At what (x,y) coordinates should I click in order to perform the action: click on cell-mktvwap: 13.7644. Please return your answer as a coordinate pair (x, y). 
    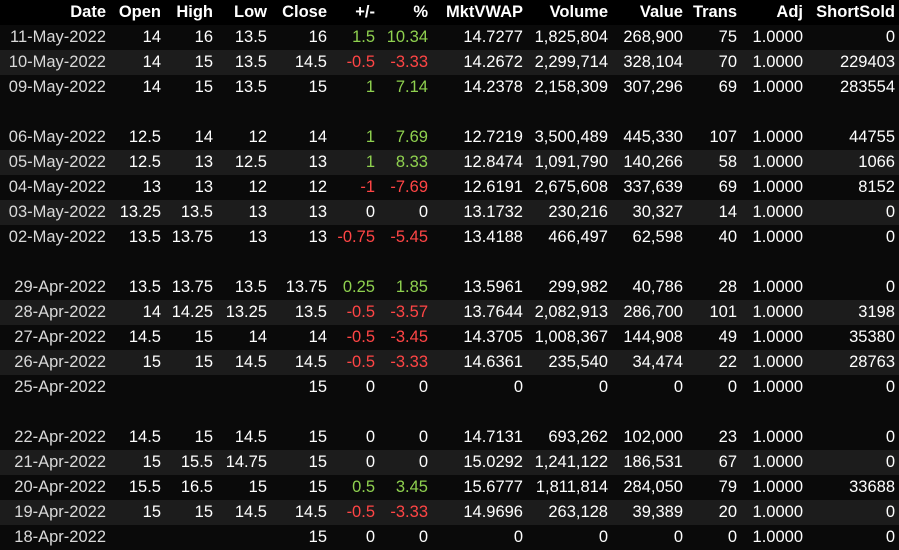
    Looking at the image, I should click on (479, 312).